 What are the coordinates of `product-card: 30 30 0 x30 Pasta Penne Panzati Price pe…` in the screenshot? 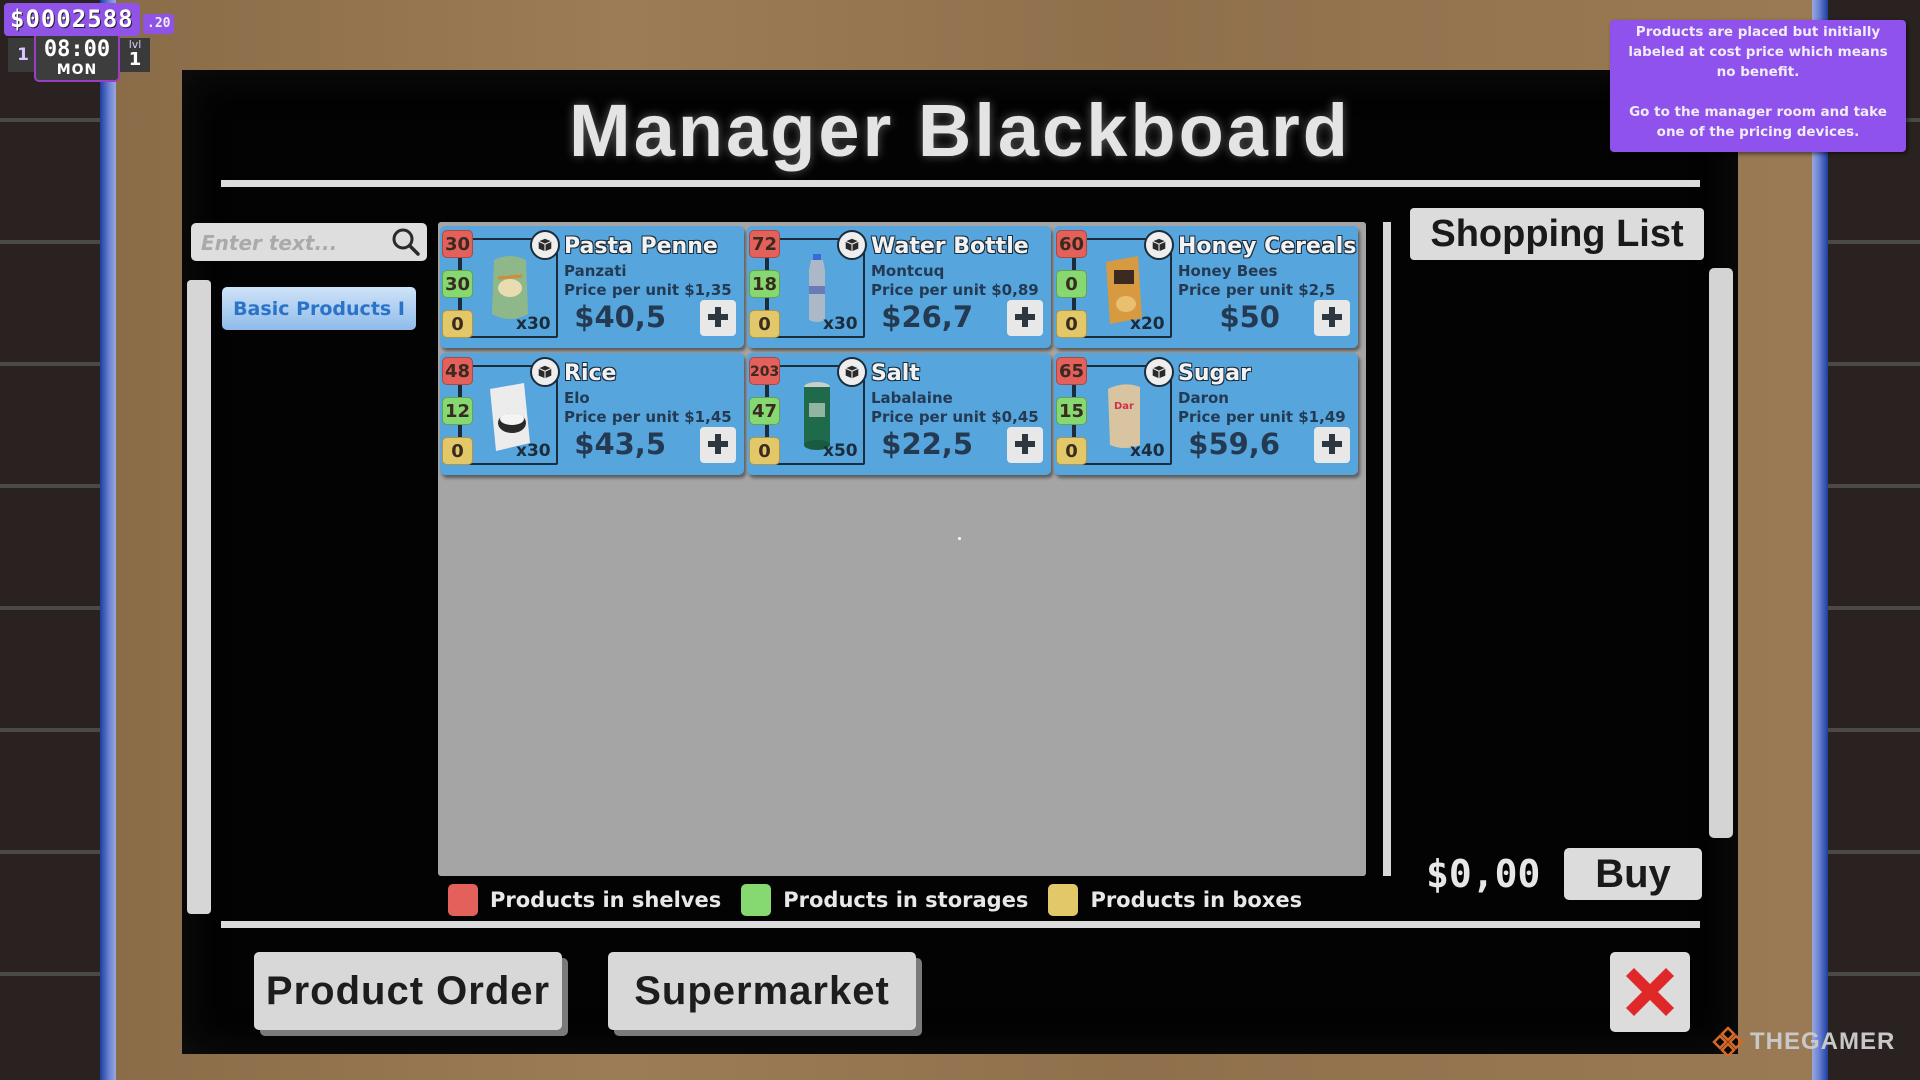 It's located at (592, 287).